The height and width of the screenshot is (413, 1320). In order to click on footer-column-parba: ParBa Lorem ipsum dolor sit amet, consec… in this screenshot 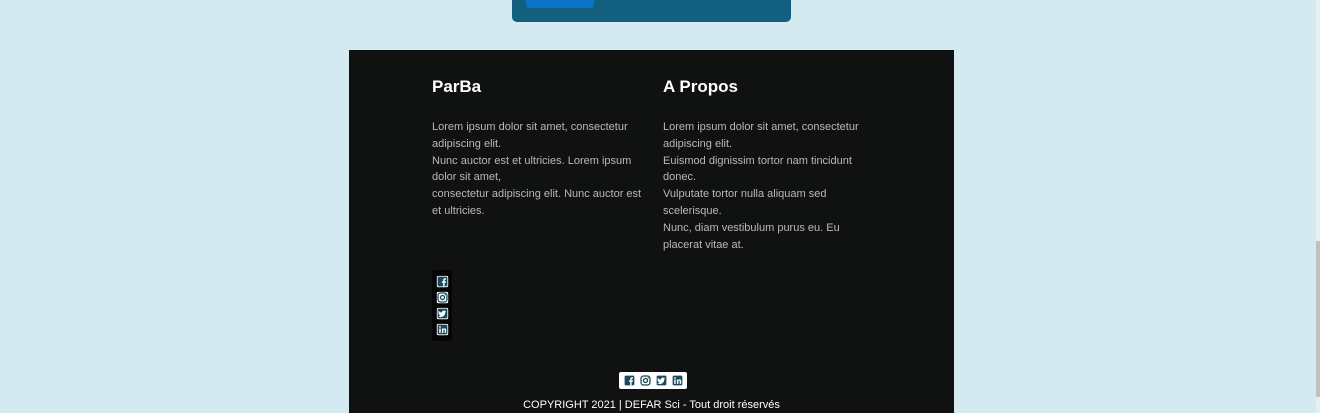, I will do `click(538, 148)`.